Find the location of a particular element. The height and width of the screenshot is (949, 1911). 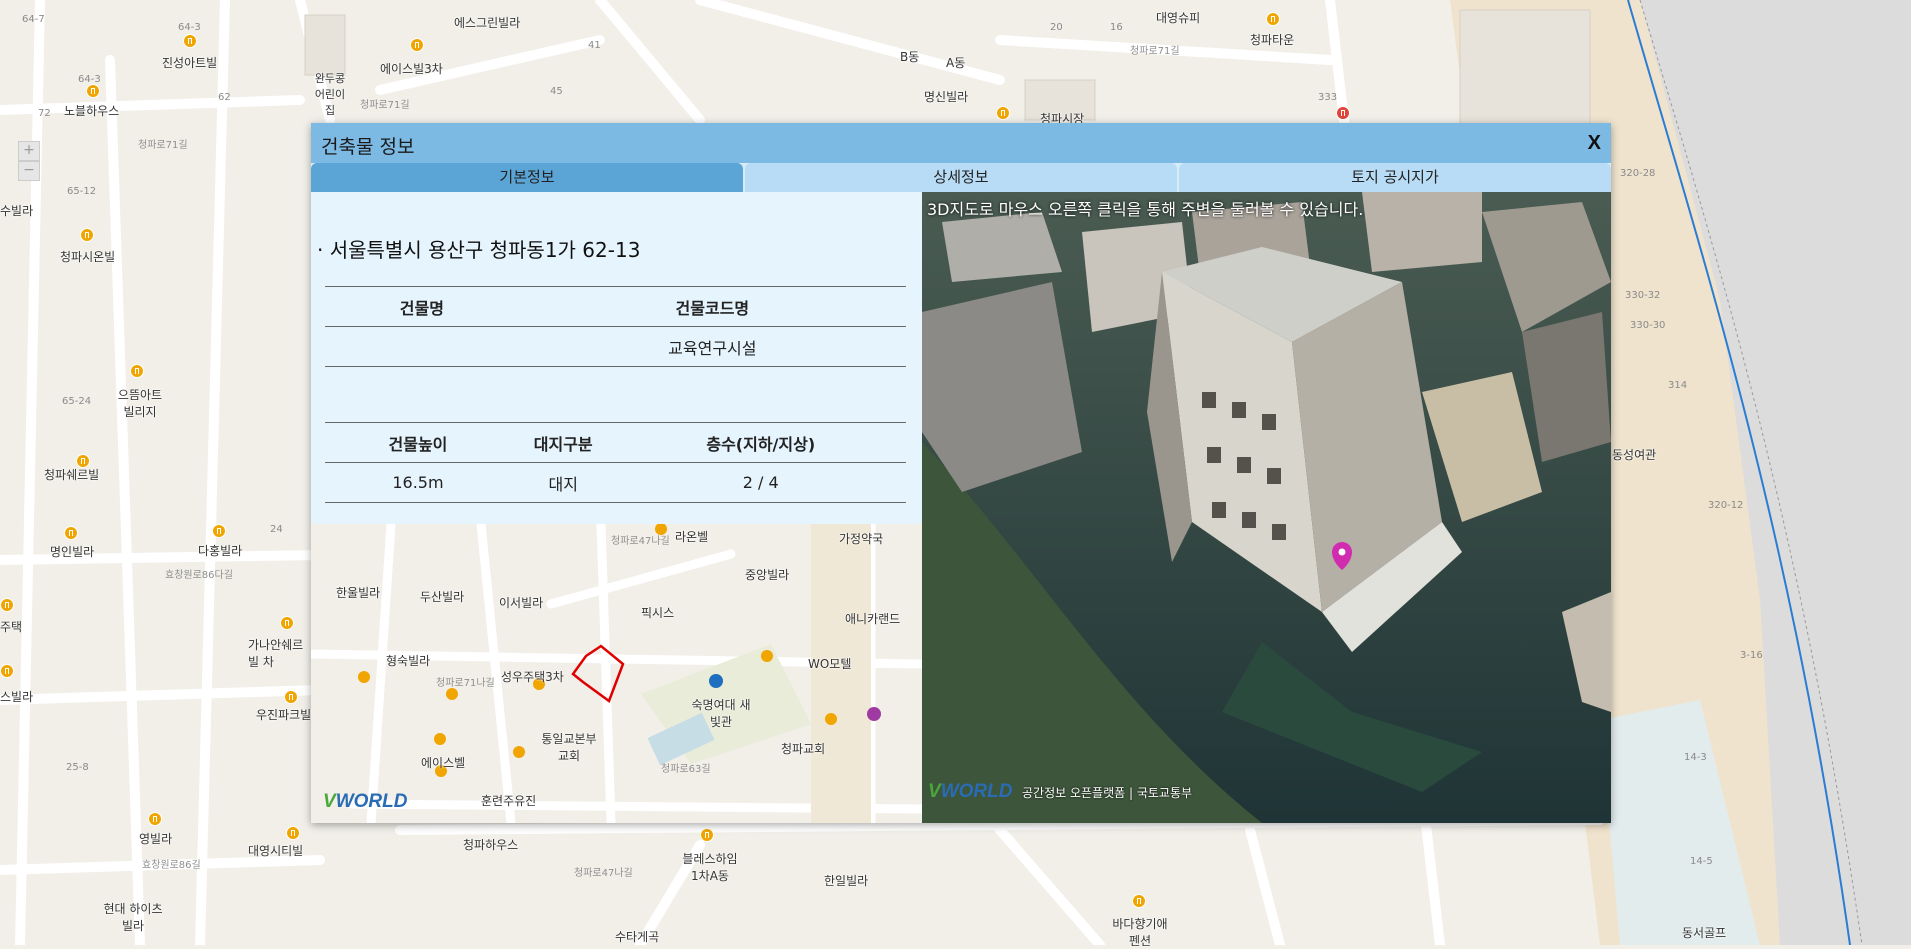

parcel-number: 3-16 is located at coordinates (1751, 655).